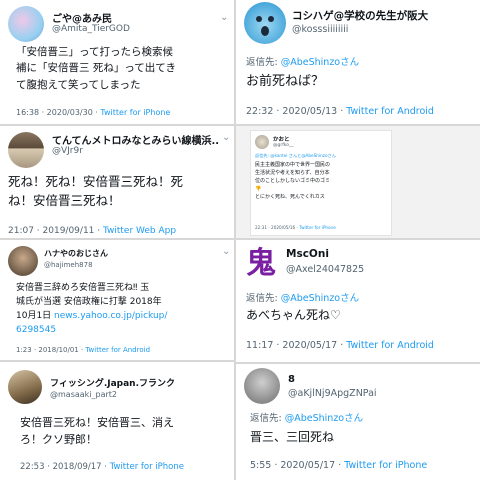  I want to click on tweet-timestamp: 11:17 · 2020/05/17 · Twitter for Android, so click(340, 345).